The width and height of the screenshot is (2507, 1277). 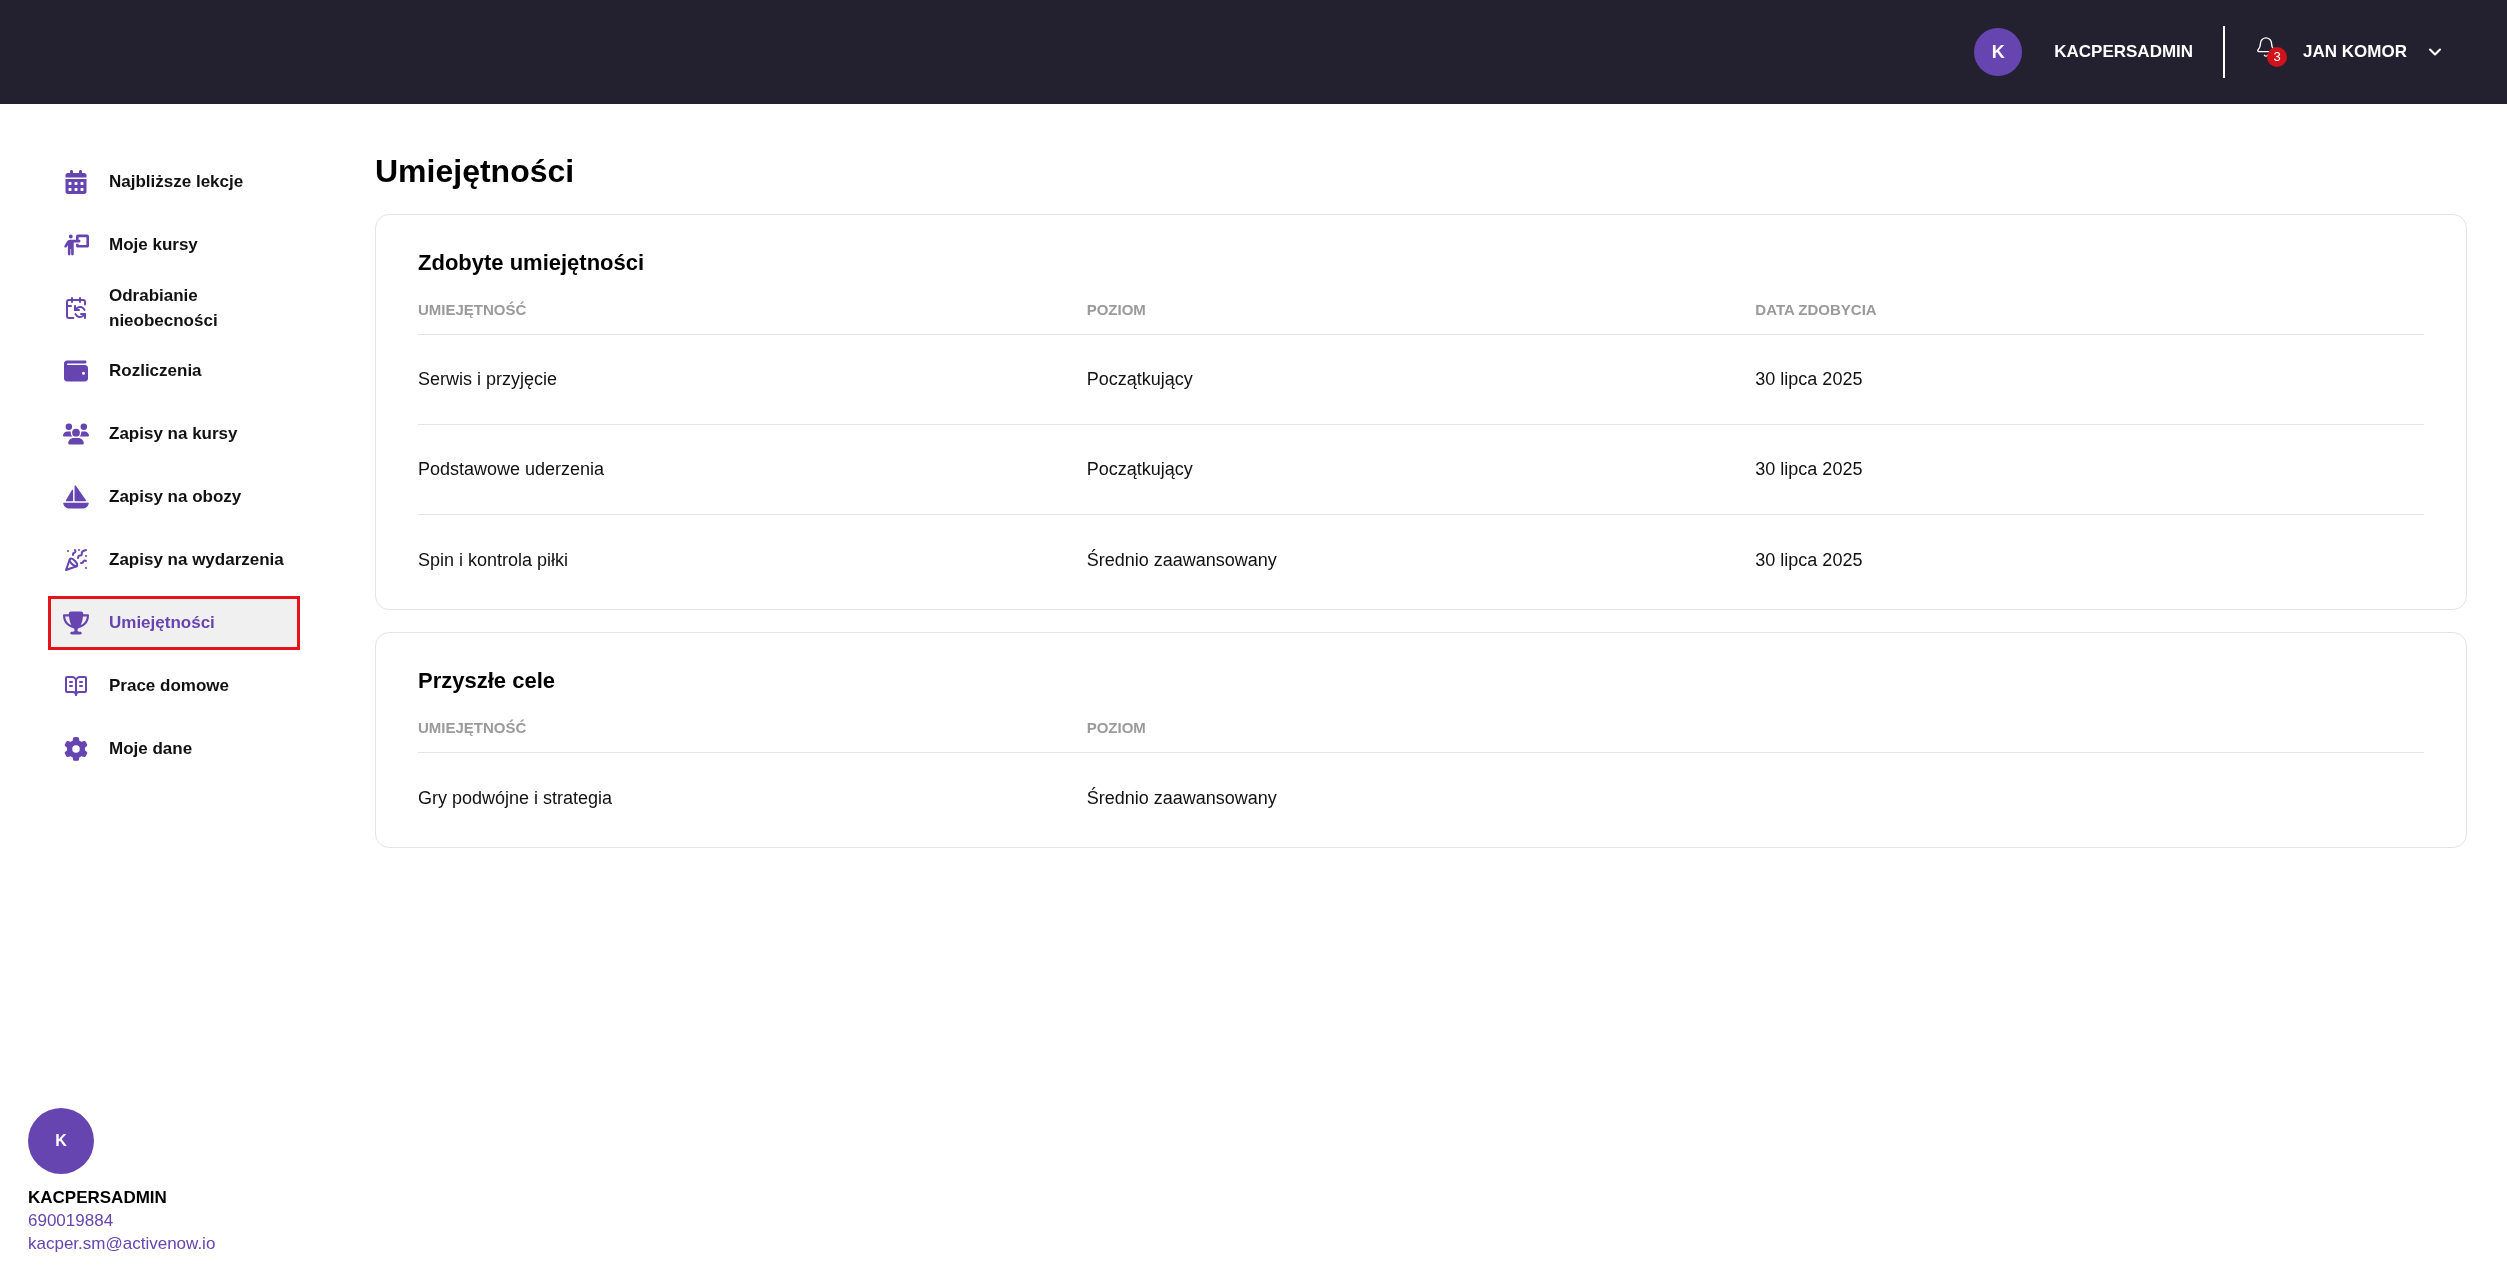 What do you see at coordinates (1816, 310) in the screenshot?
I see `column-header: DATA ZDOBYCIA` at bounding box center [1816, 310].